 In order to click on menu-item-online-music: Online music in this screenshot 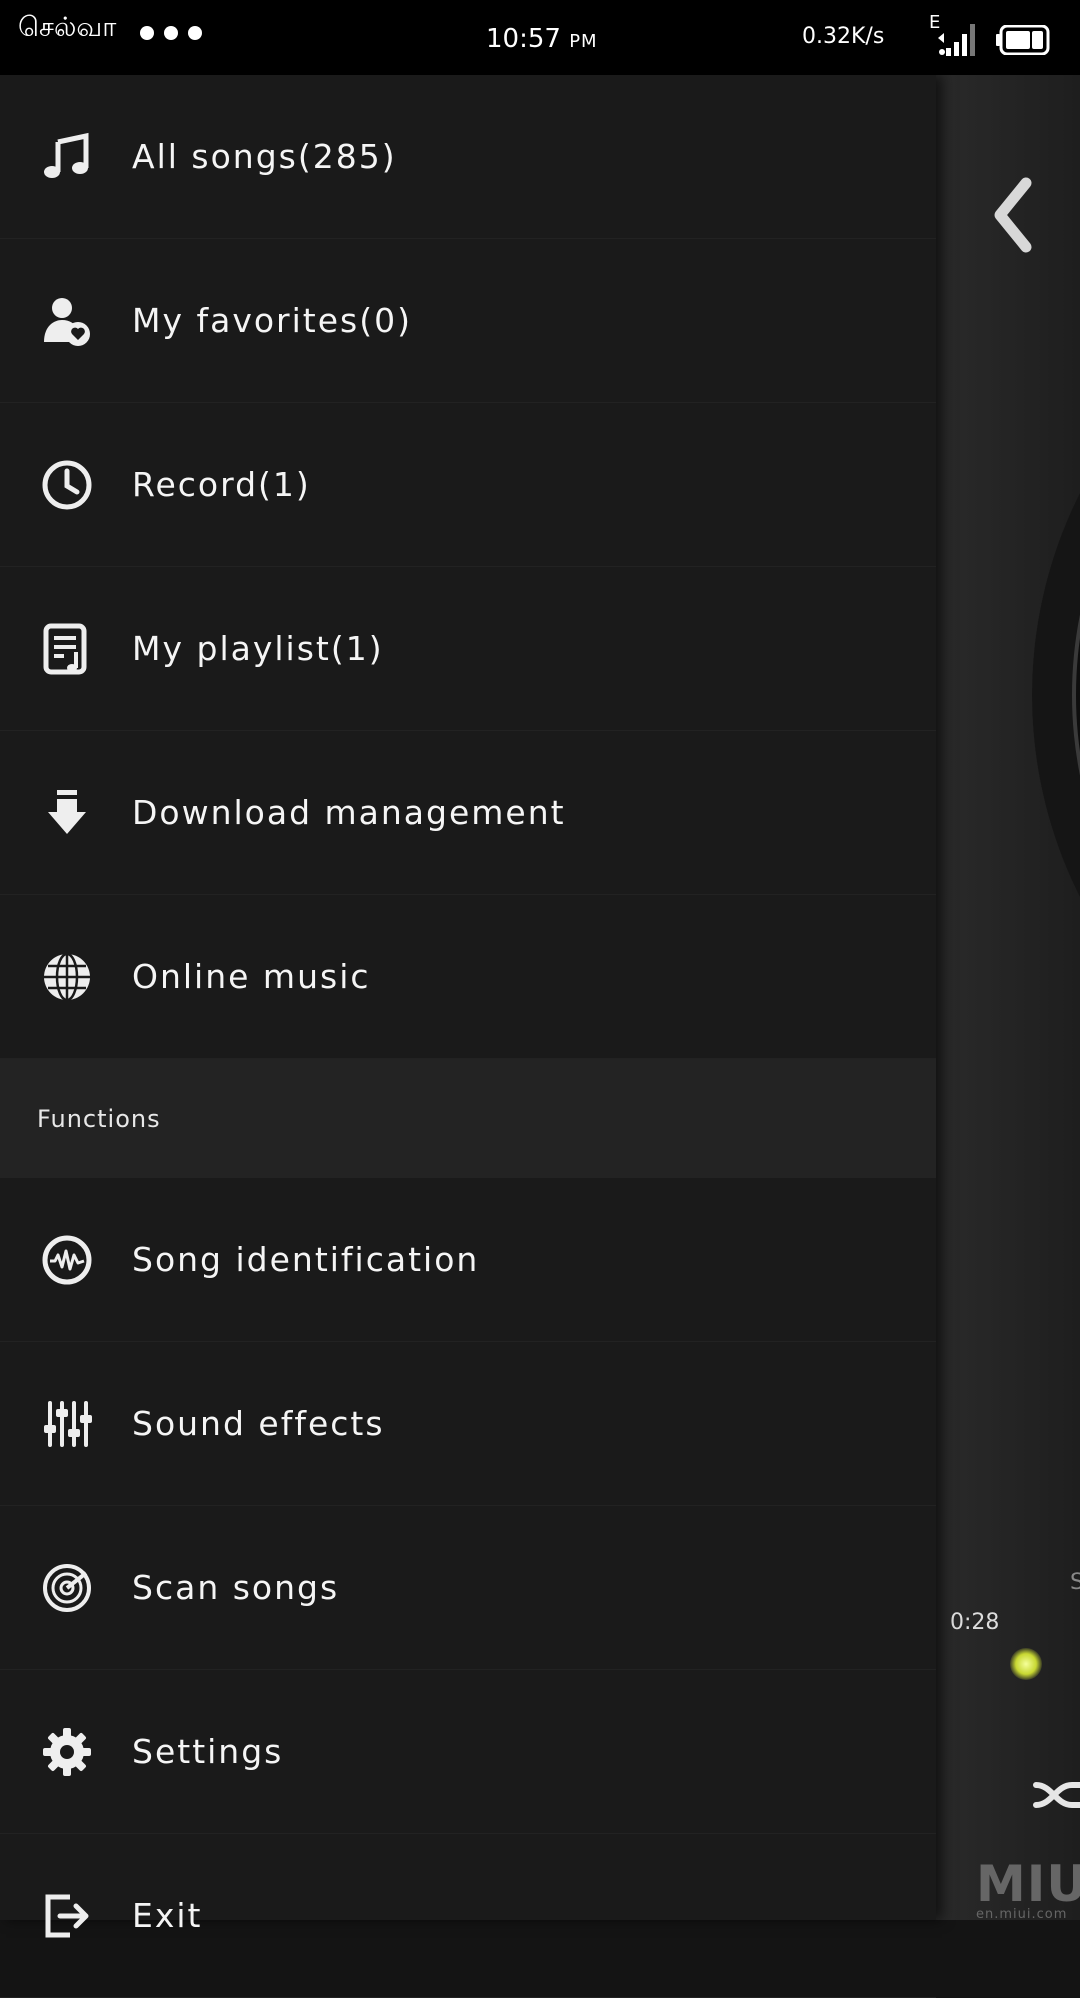, I will do `click(468, 977)`.